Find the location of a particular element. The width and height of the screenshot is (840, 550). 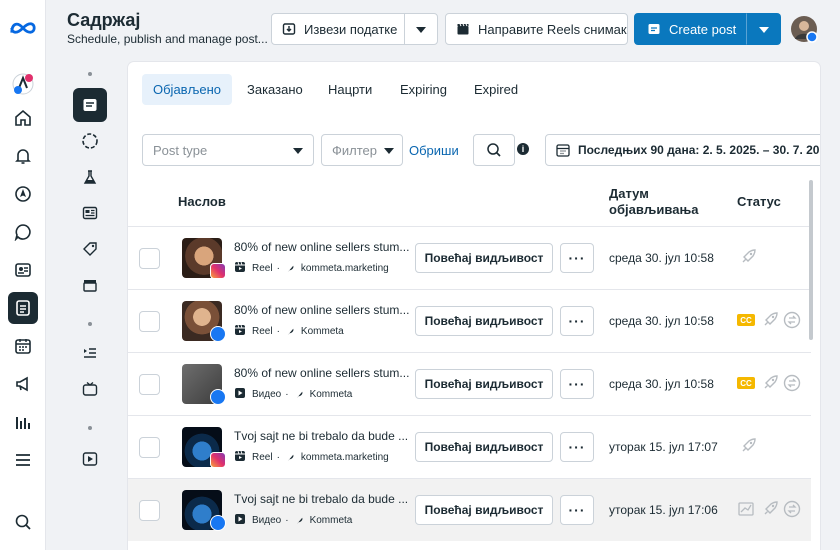

create-reel-label: Направите Reels снимак is located at coordinates (552, 29).